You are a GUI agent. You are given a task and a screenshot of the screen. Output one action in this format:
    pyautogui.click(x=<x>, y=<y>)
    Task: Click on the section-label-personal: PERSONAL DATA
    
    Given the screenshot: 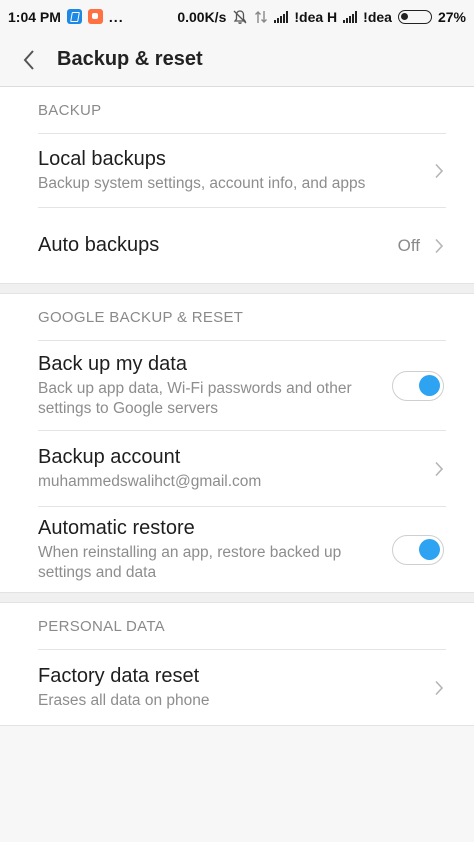 What is the action you would take?
    pyautogui.click(x=101, y=626)
    